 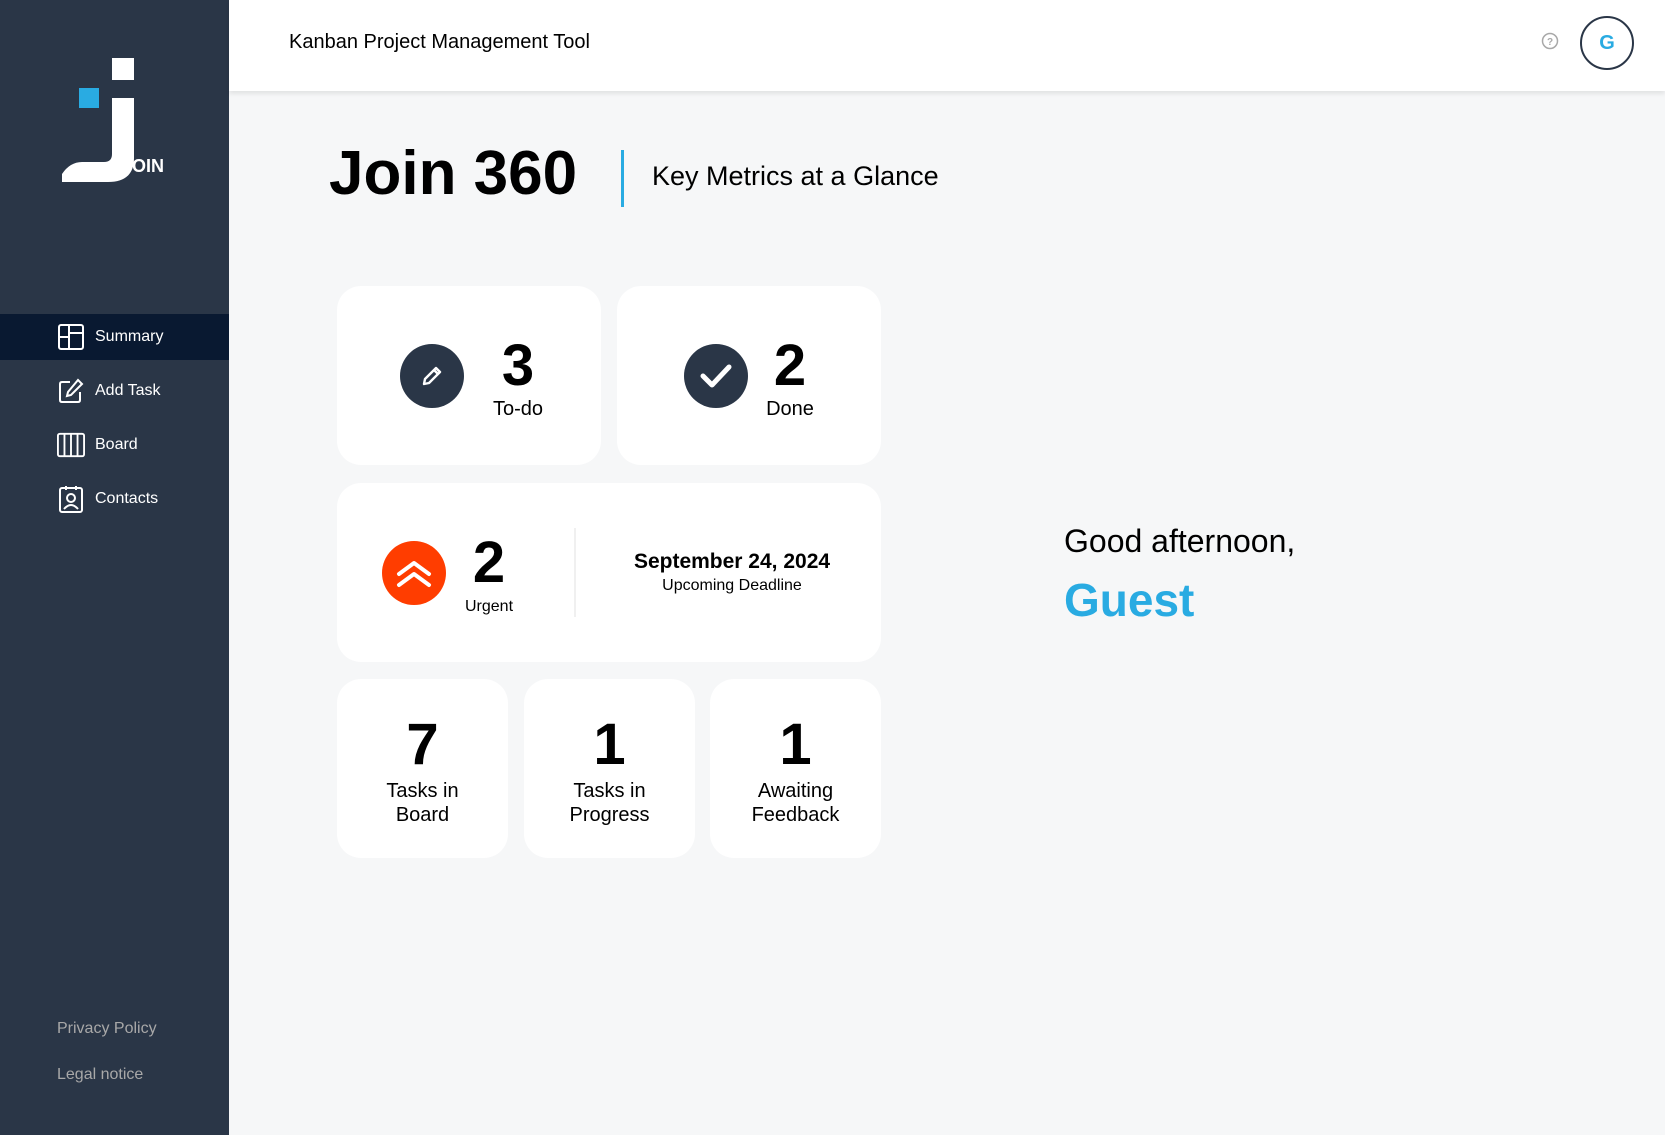 What do you see at coordinates (609, 744) in the screenshot?
I see `progress-count: 1` at bounding box center [609, 744].